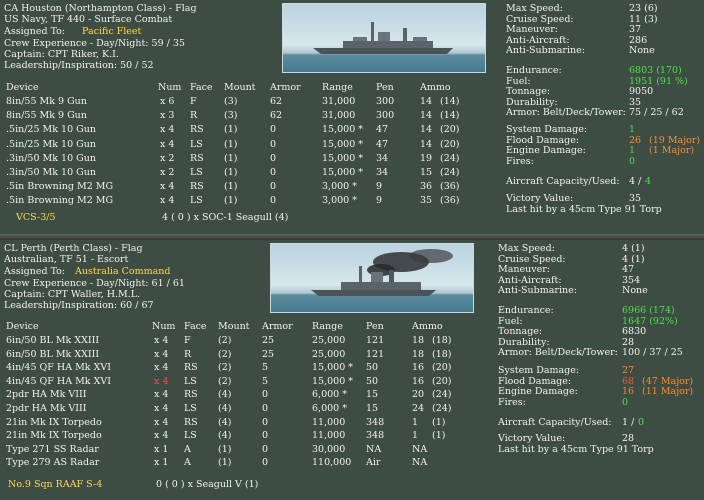 This screenshot has width=704, height=500. I want to click on device-num: x 2, so click(167, 172).